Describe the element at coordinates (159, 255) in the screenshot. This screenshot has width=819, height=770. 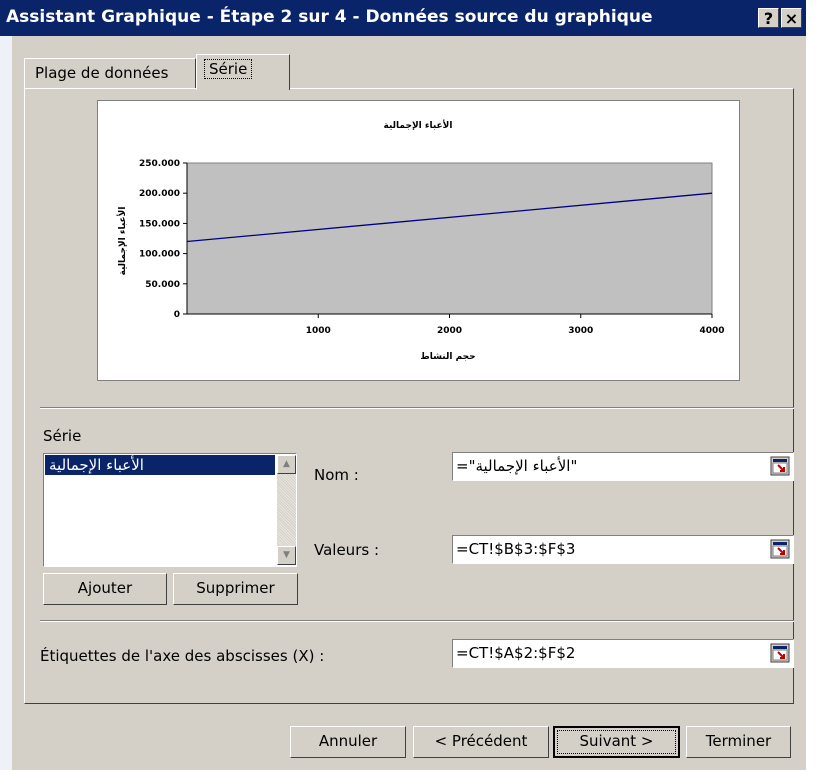
I see `y-tick-label: 100.000` at that location.